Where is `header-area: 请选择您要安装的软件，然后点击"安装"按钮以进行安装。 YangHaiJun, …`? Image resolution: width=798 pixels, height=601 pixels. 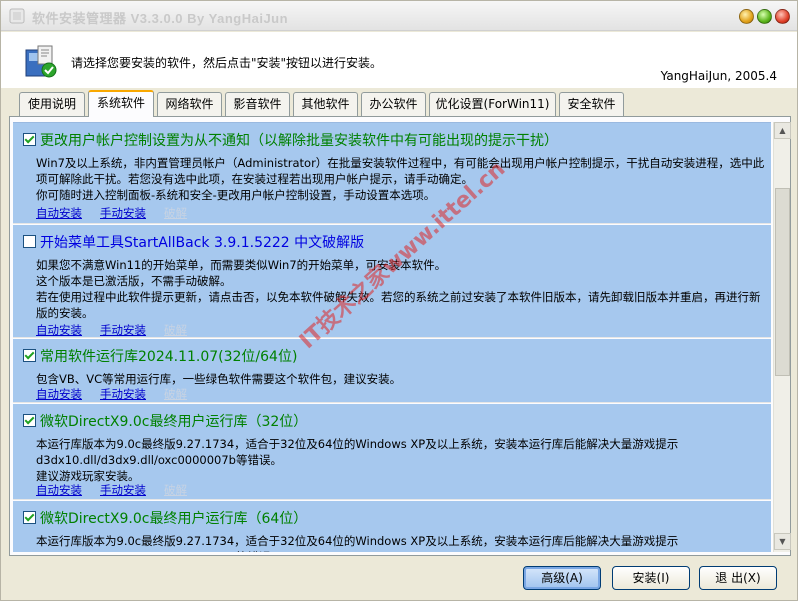 header-area: 请选择您要安装的软件，然后点击"安装"按钮以进行安装。 YangHaiJun, … is located at coordinates (399, 60).